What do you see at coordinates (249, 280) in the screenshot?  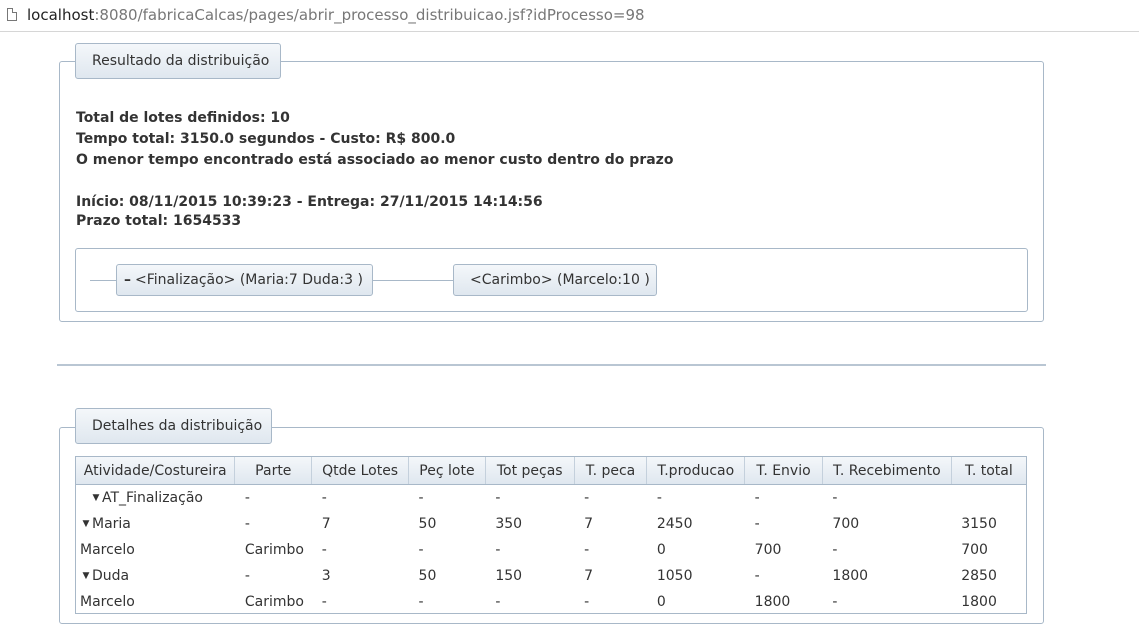 I see `flow-node-label: <Finalização> (Maria:7 Duda:3 )` at bounding box center [249, 280].